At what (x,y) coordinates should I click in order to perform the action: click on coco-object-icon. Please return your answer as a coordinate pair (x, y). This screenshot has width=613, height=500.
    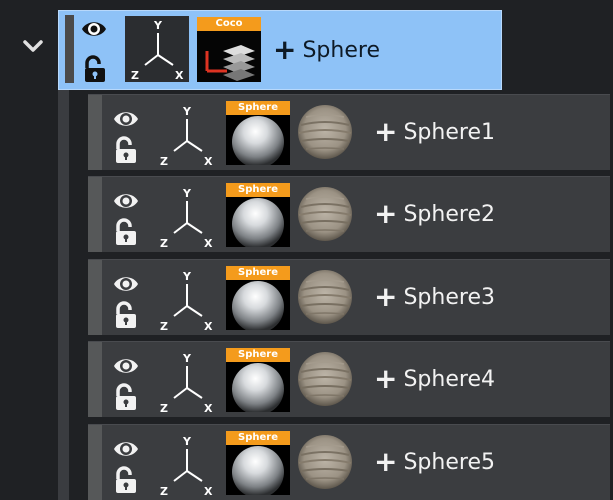
    Looking at the image, I should click on (229, 56).